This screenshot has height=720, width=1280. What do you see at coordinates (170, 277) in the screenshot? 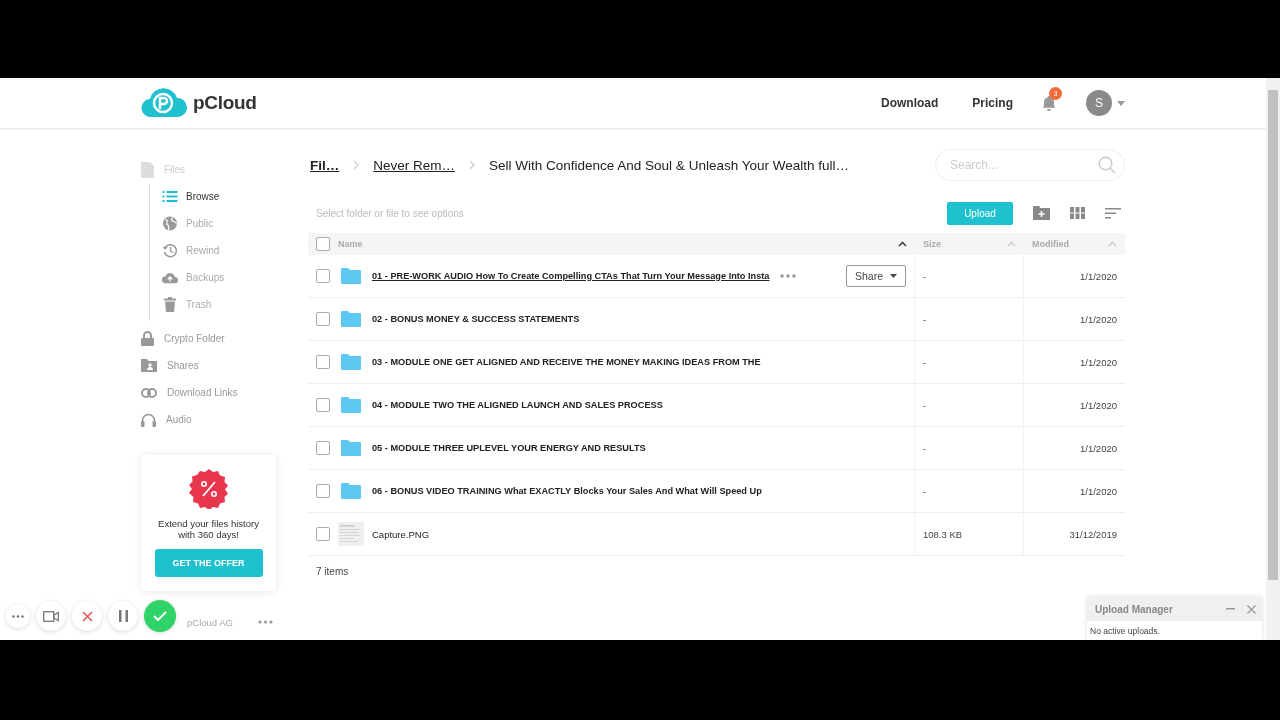
I see `cloud-upload-icon` at bounding box center [170, 277].